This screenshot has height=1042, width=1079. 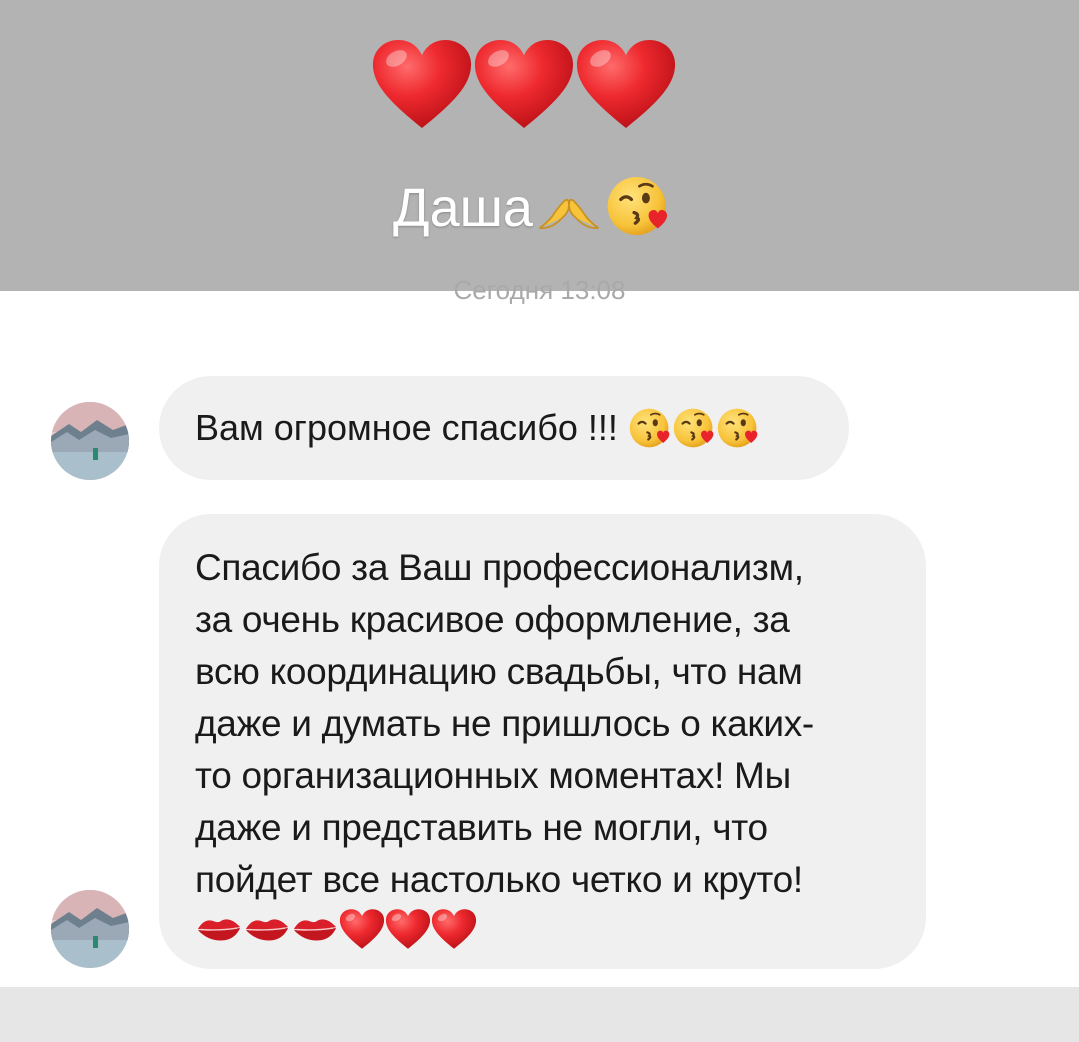 I want to click on message-timestamp: Сегодня 13:08, so click(x=539, y=292).